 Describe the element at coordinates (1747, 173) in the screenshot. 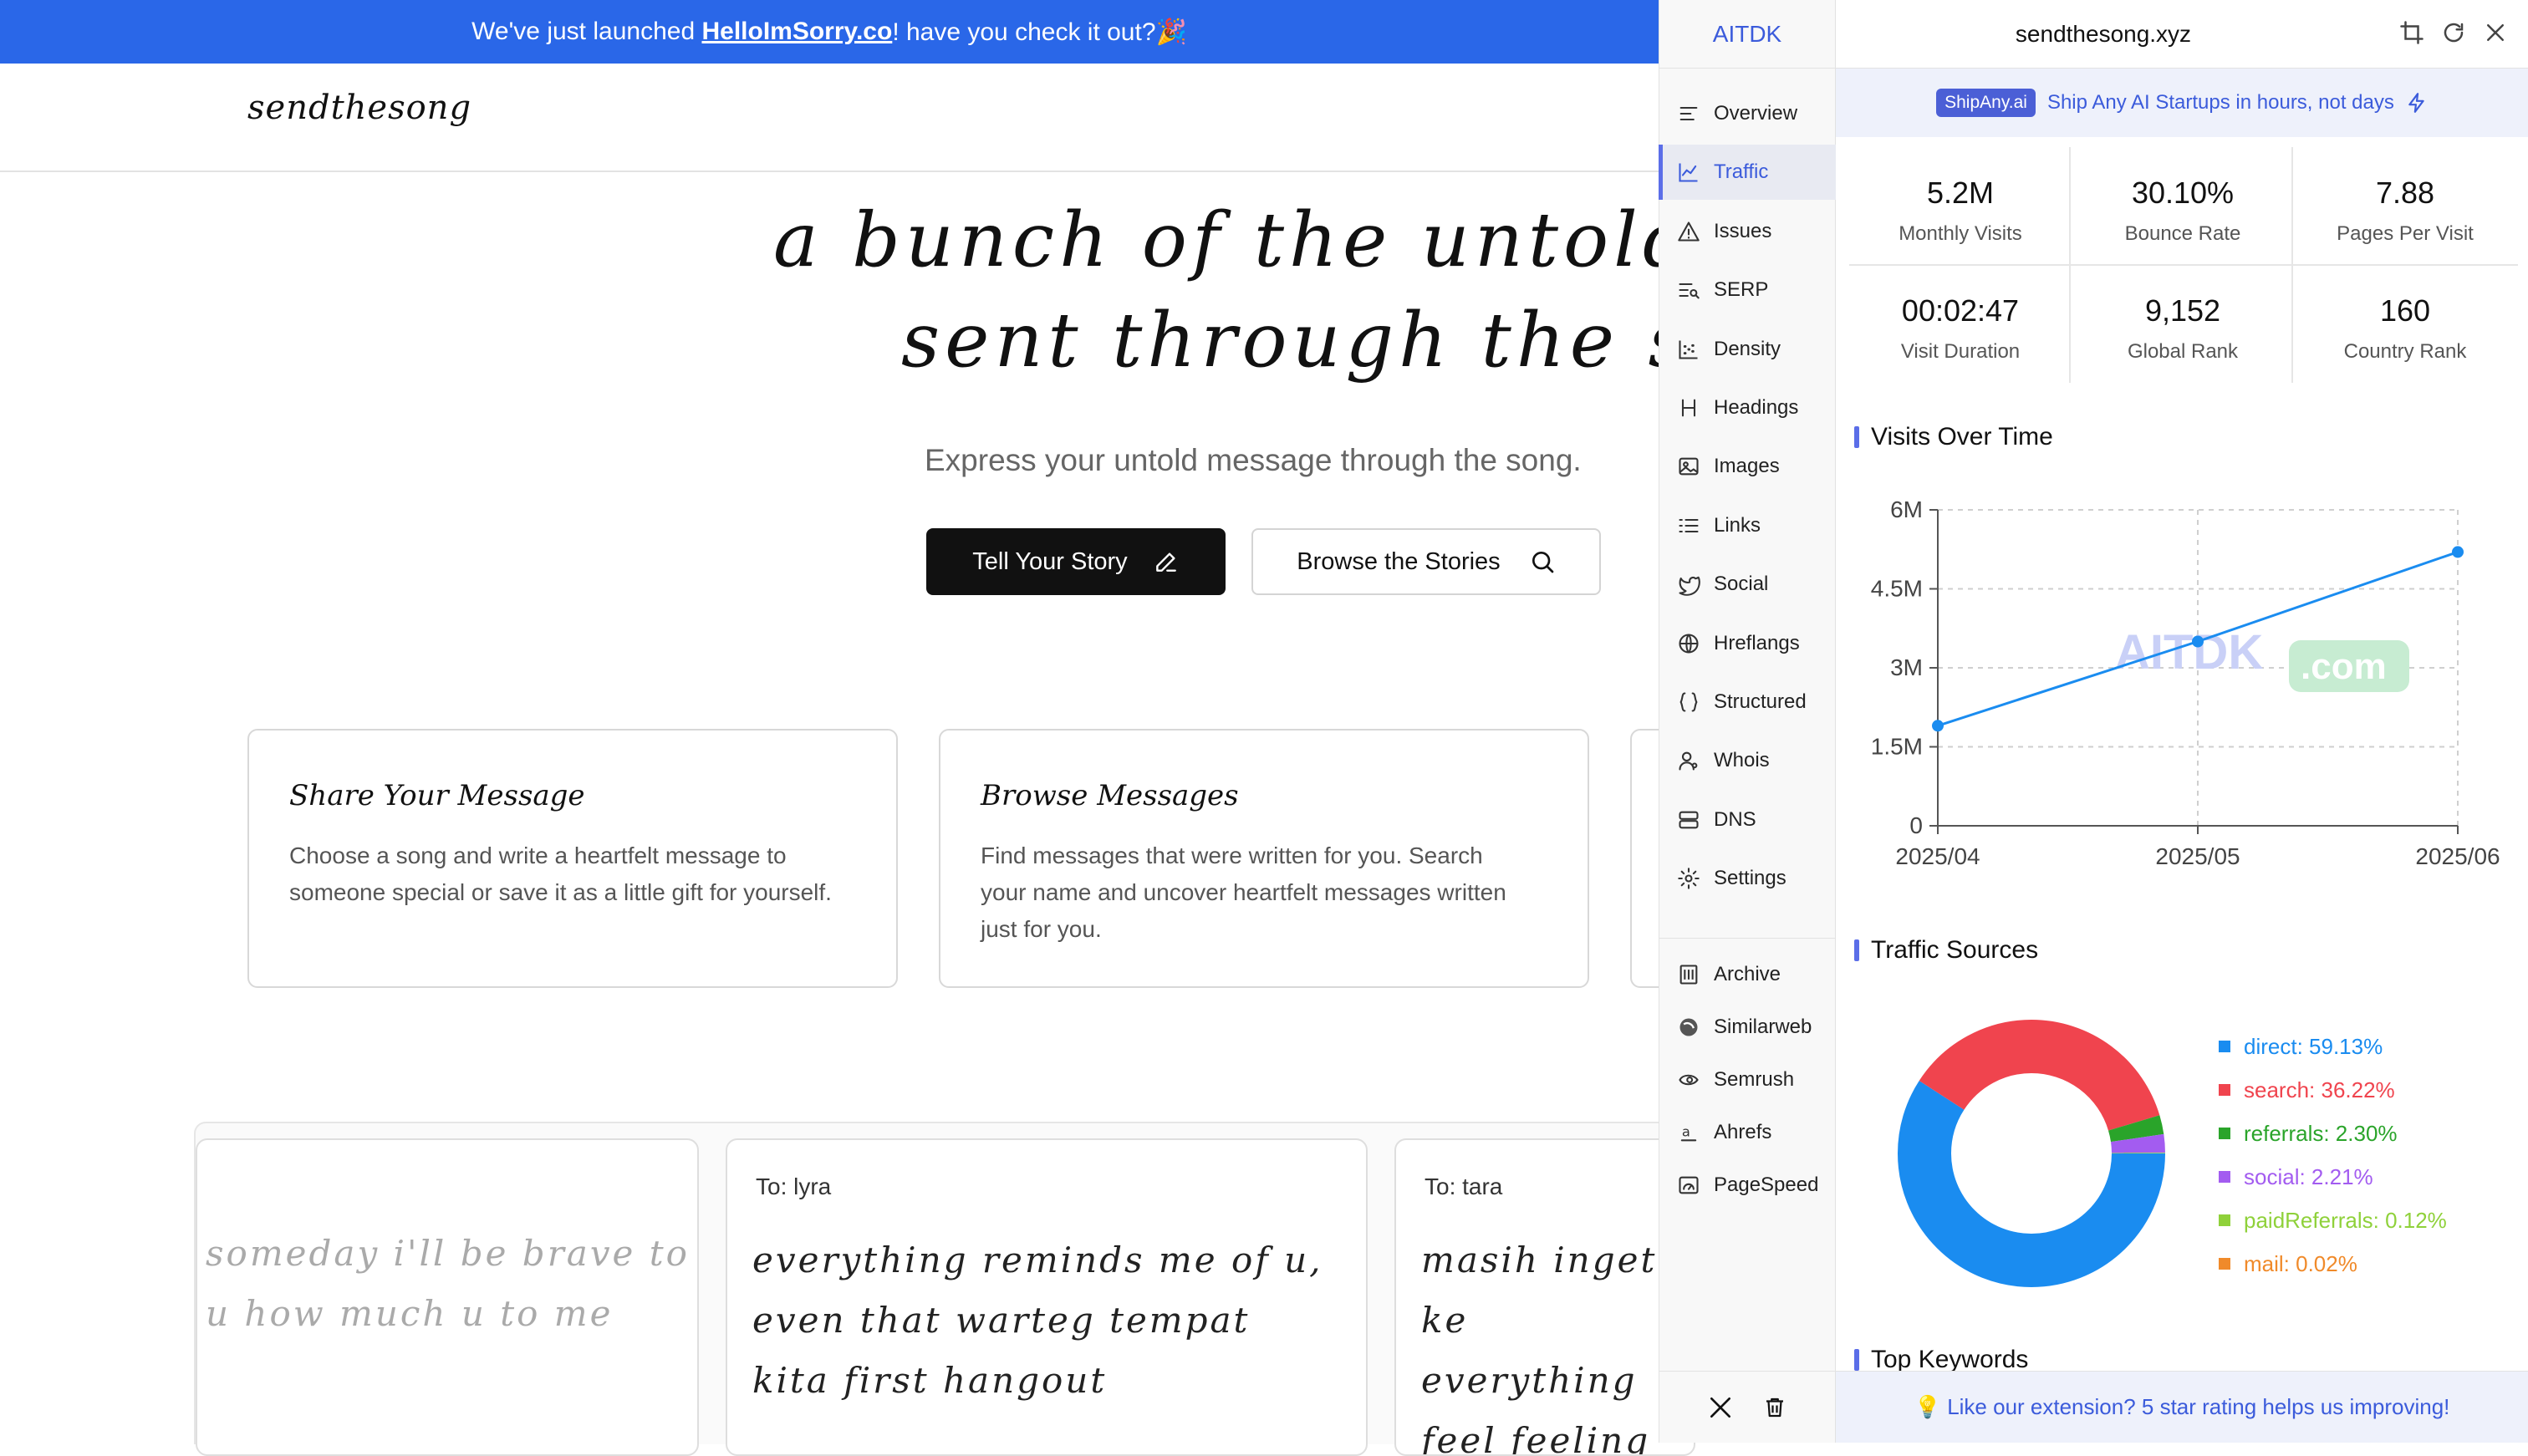

I see `sidebar-item-traffic: Traffic` at that location.